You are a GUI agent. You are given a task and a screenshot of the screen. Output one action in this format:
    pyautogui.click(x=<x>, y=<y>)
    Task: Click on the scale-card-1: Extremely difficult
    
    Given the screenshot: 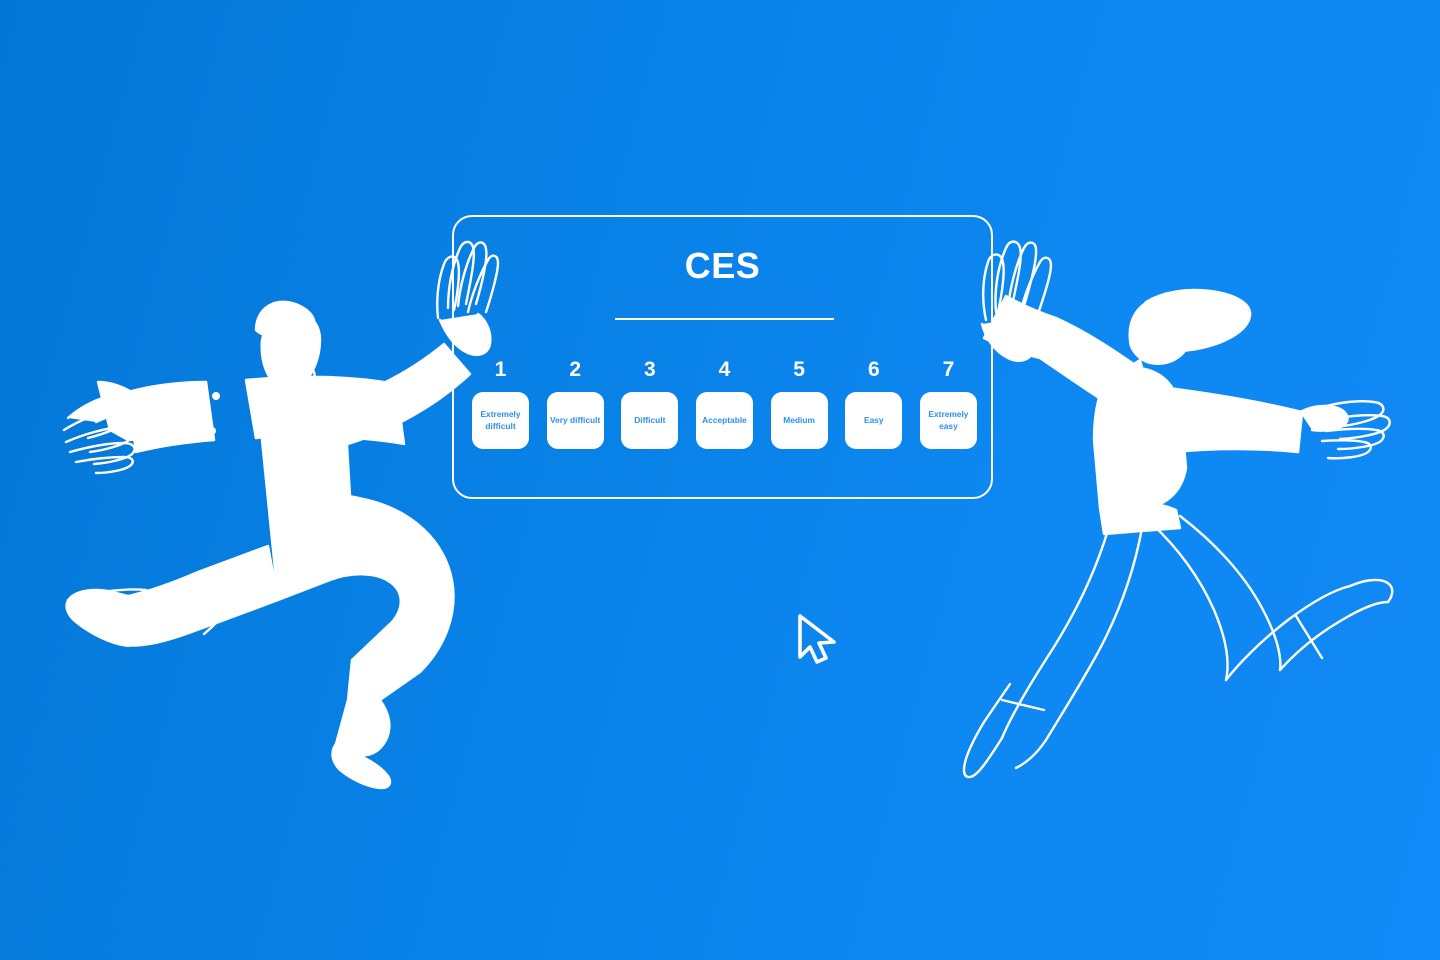 What is the action you would take?
    pyautogui.click(x=500, y=420)
    